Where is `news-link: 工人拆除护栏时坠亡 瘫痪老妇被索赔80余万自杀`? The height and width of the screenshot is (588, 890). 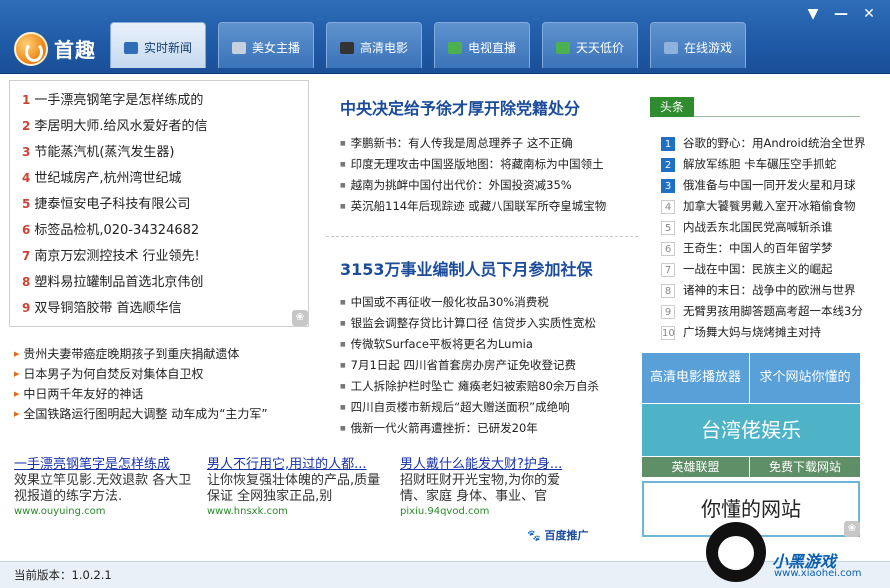
news-link: 工人拆除护栏时坠亡 瘫痪老妇被索赔80余万自杀 is located at coordinates (485, 386).